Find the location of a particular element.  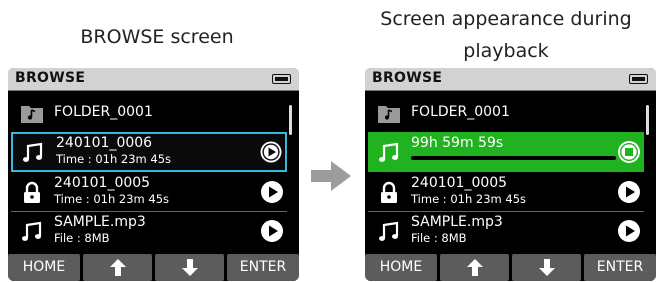

item-name: 240101_0006 is located at coordinates (104, 143).